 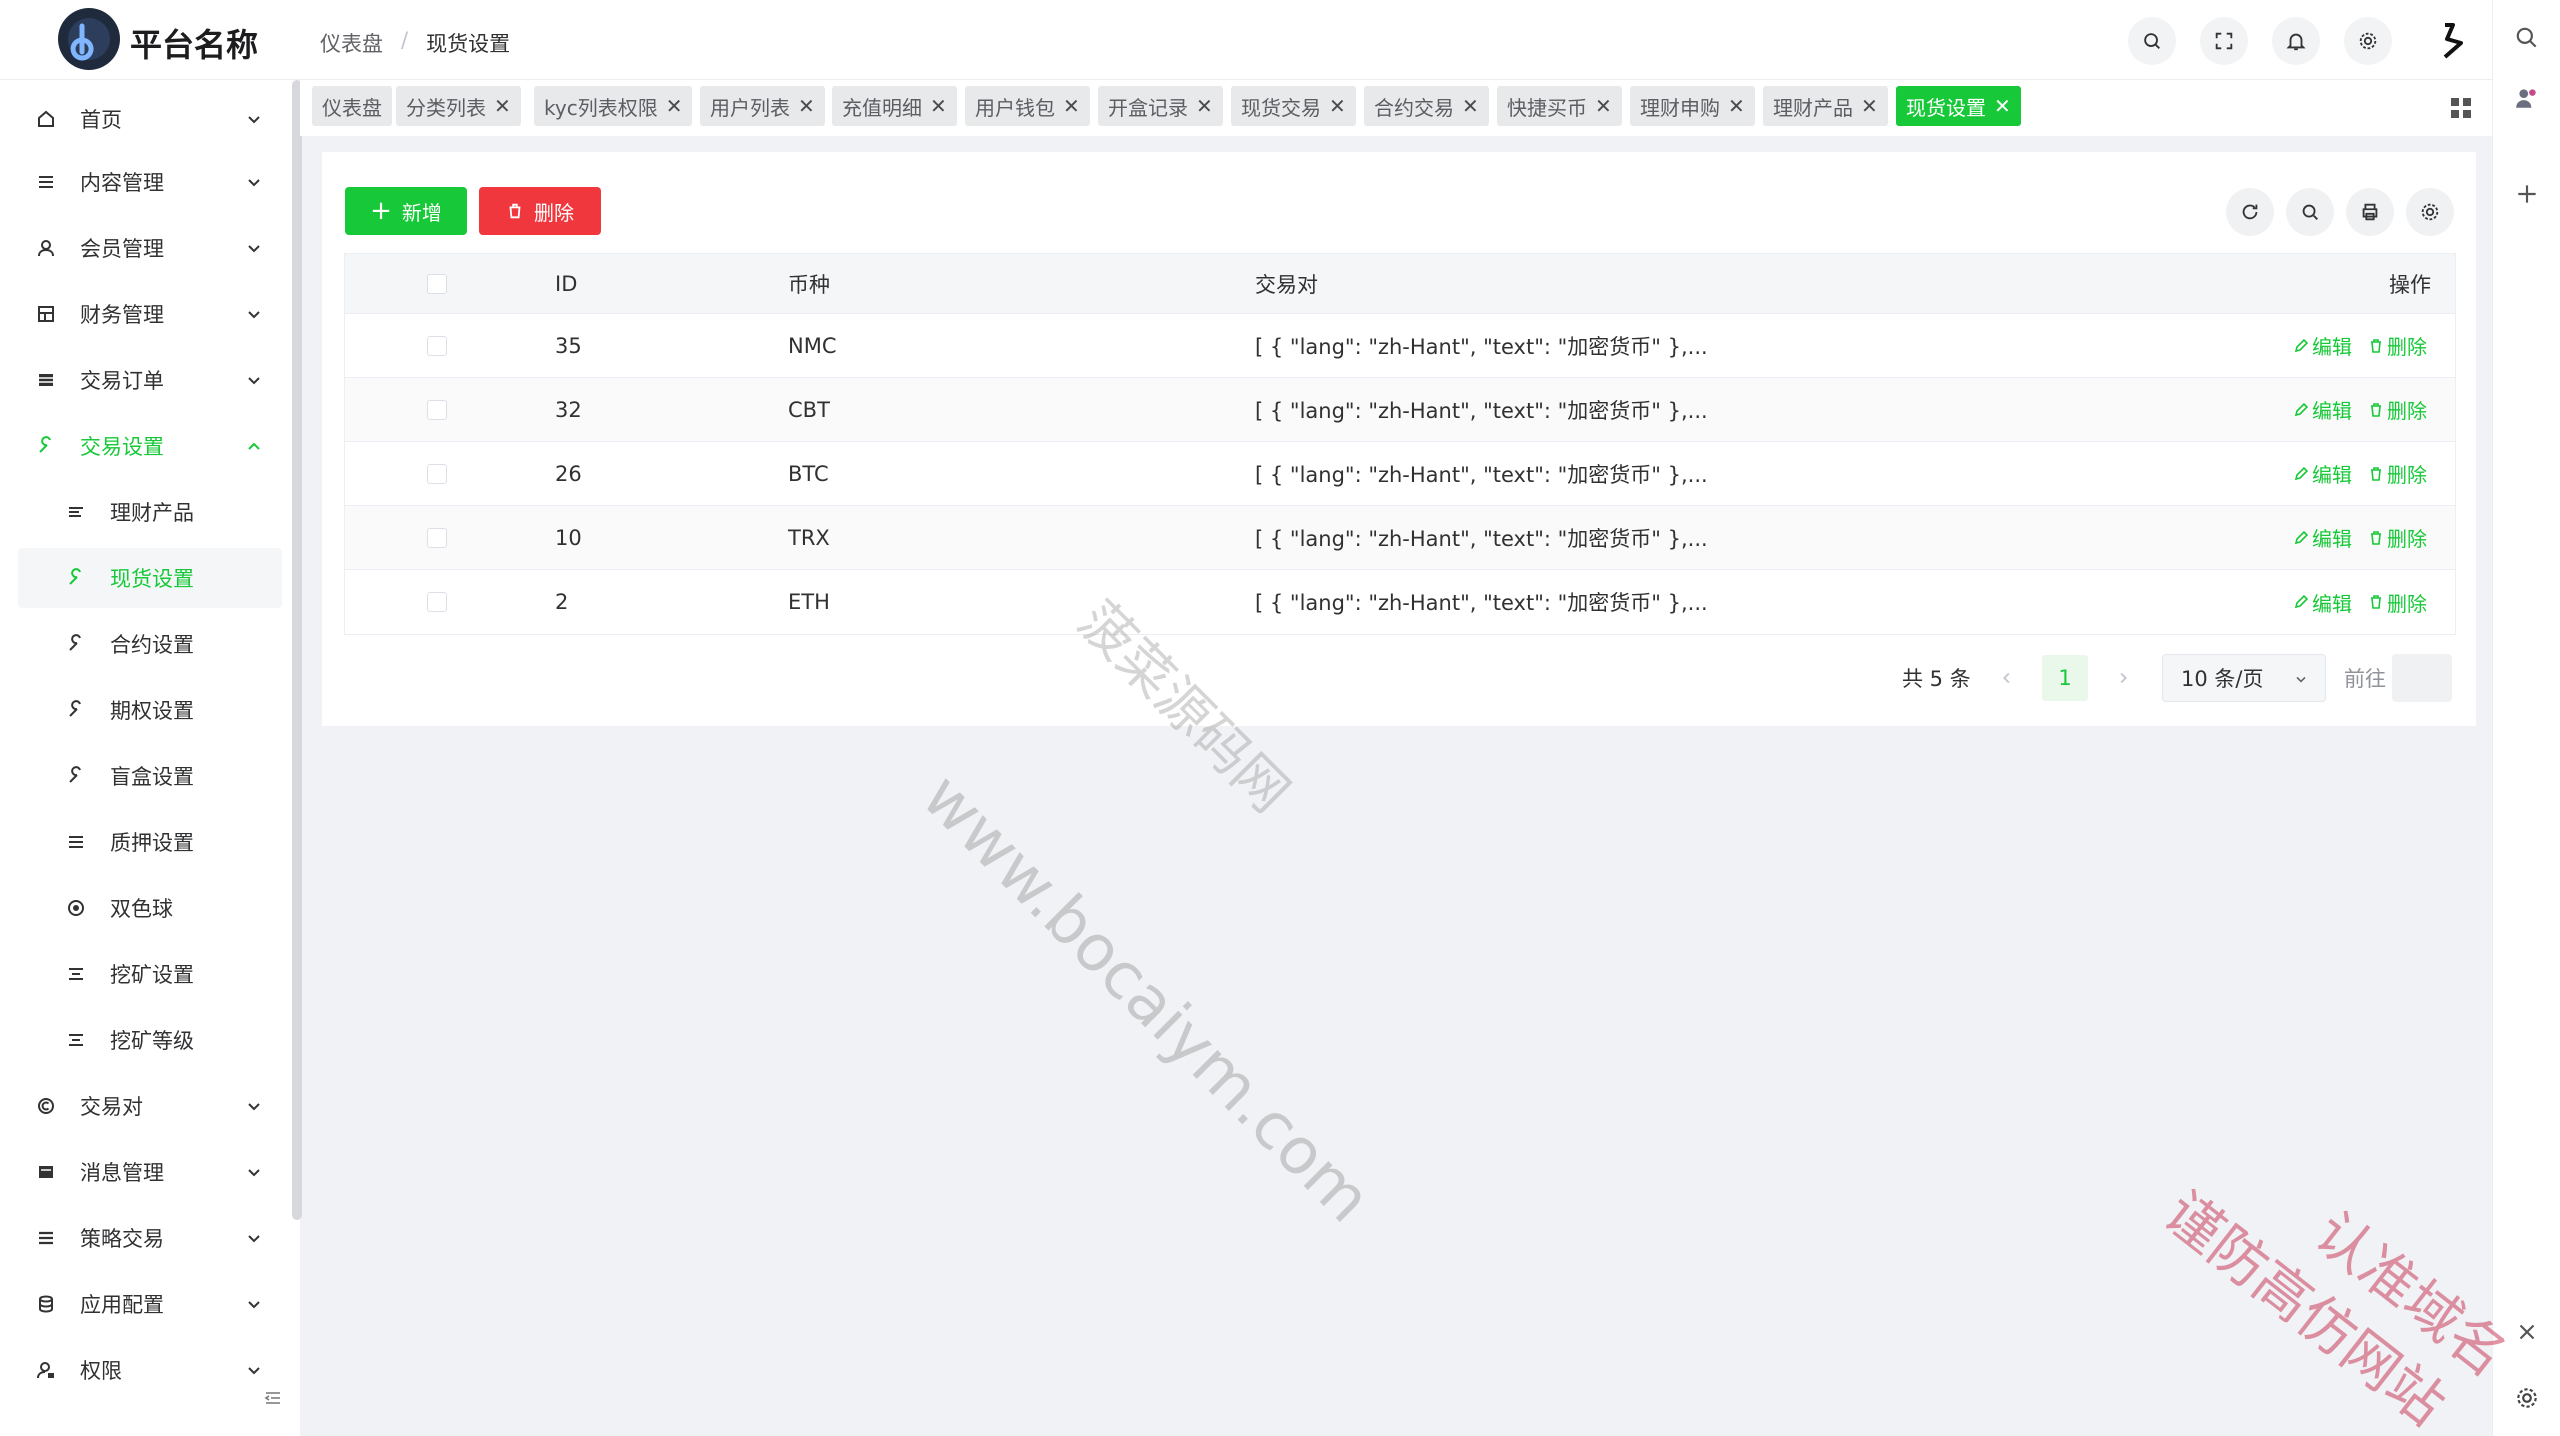 What do you see at coordinates (150, 182) in the screenshot?
I see `sidebar-item-content: 内容管理` at bounding box center [150, 182].